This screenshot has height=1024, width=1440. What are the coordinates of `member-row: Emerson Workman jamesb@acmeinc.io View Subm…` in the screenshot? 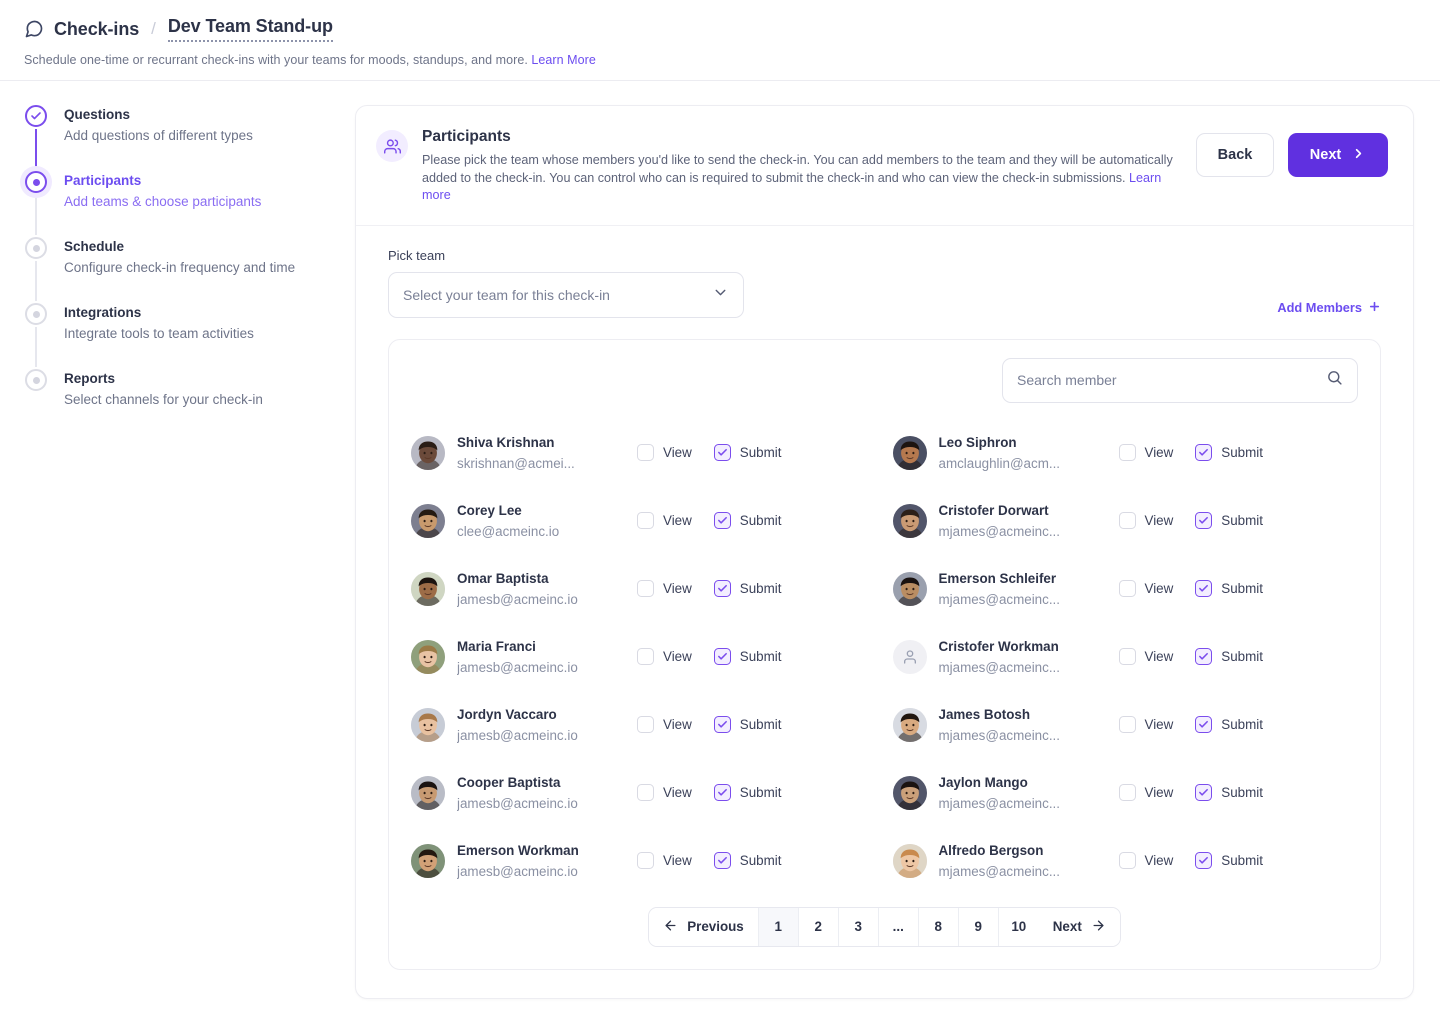 It's located at (644, 861).